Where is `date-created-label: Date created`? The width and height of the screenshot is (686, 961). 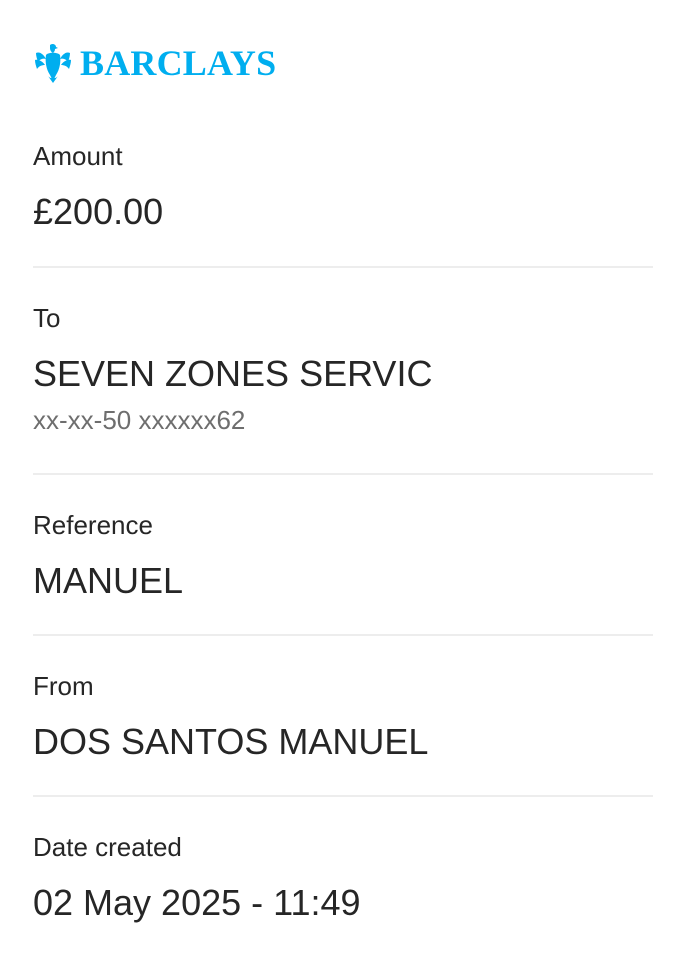 date-created-label: Date created is located at coordinates (107, 847).